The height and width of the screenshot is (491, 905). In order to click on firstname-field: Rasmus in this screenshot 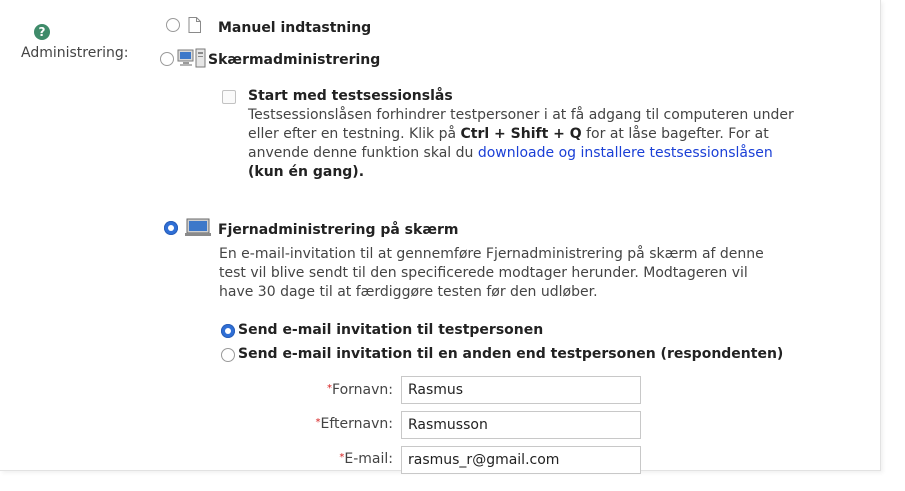, I will do `click(521, 390)`.